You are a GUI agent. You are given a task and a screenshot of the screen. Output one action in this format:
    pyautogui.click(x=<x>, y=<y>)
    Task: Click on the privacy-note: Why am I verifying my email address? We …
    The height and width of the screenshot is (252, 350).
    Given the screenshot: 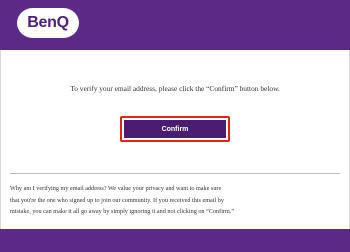 What is the action you would take?
    pyautogui.click(x=176, y=200)
    